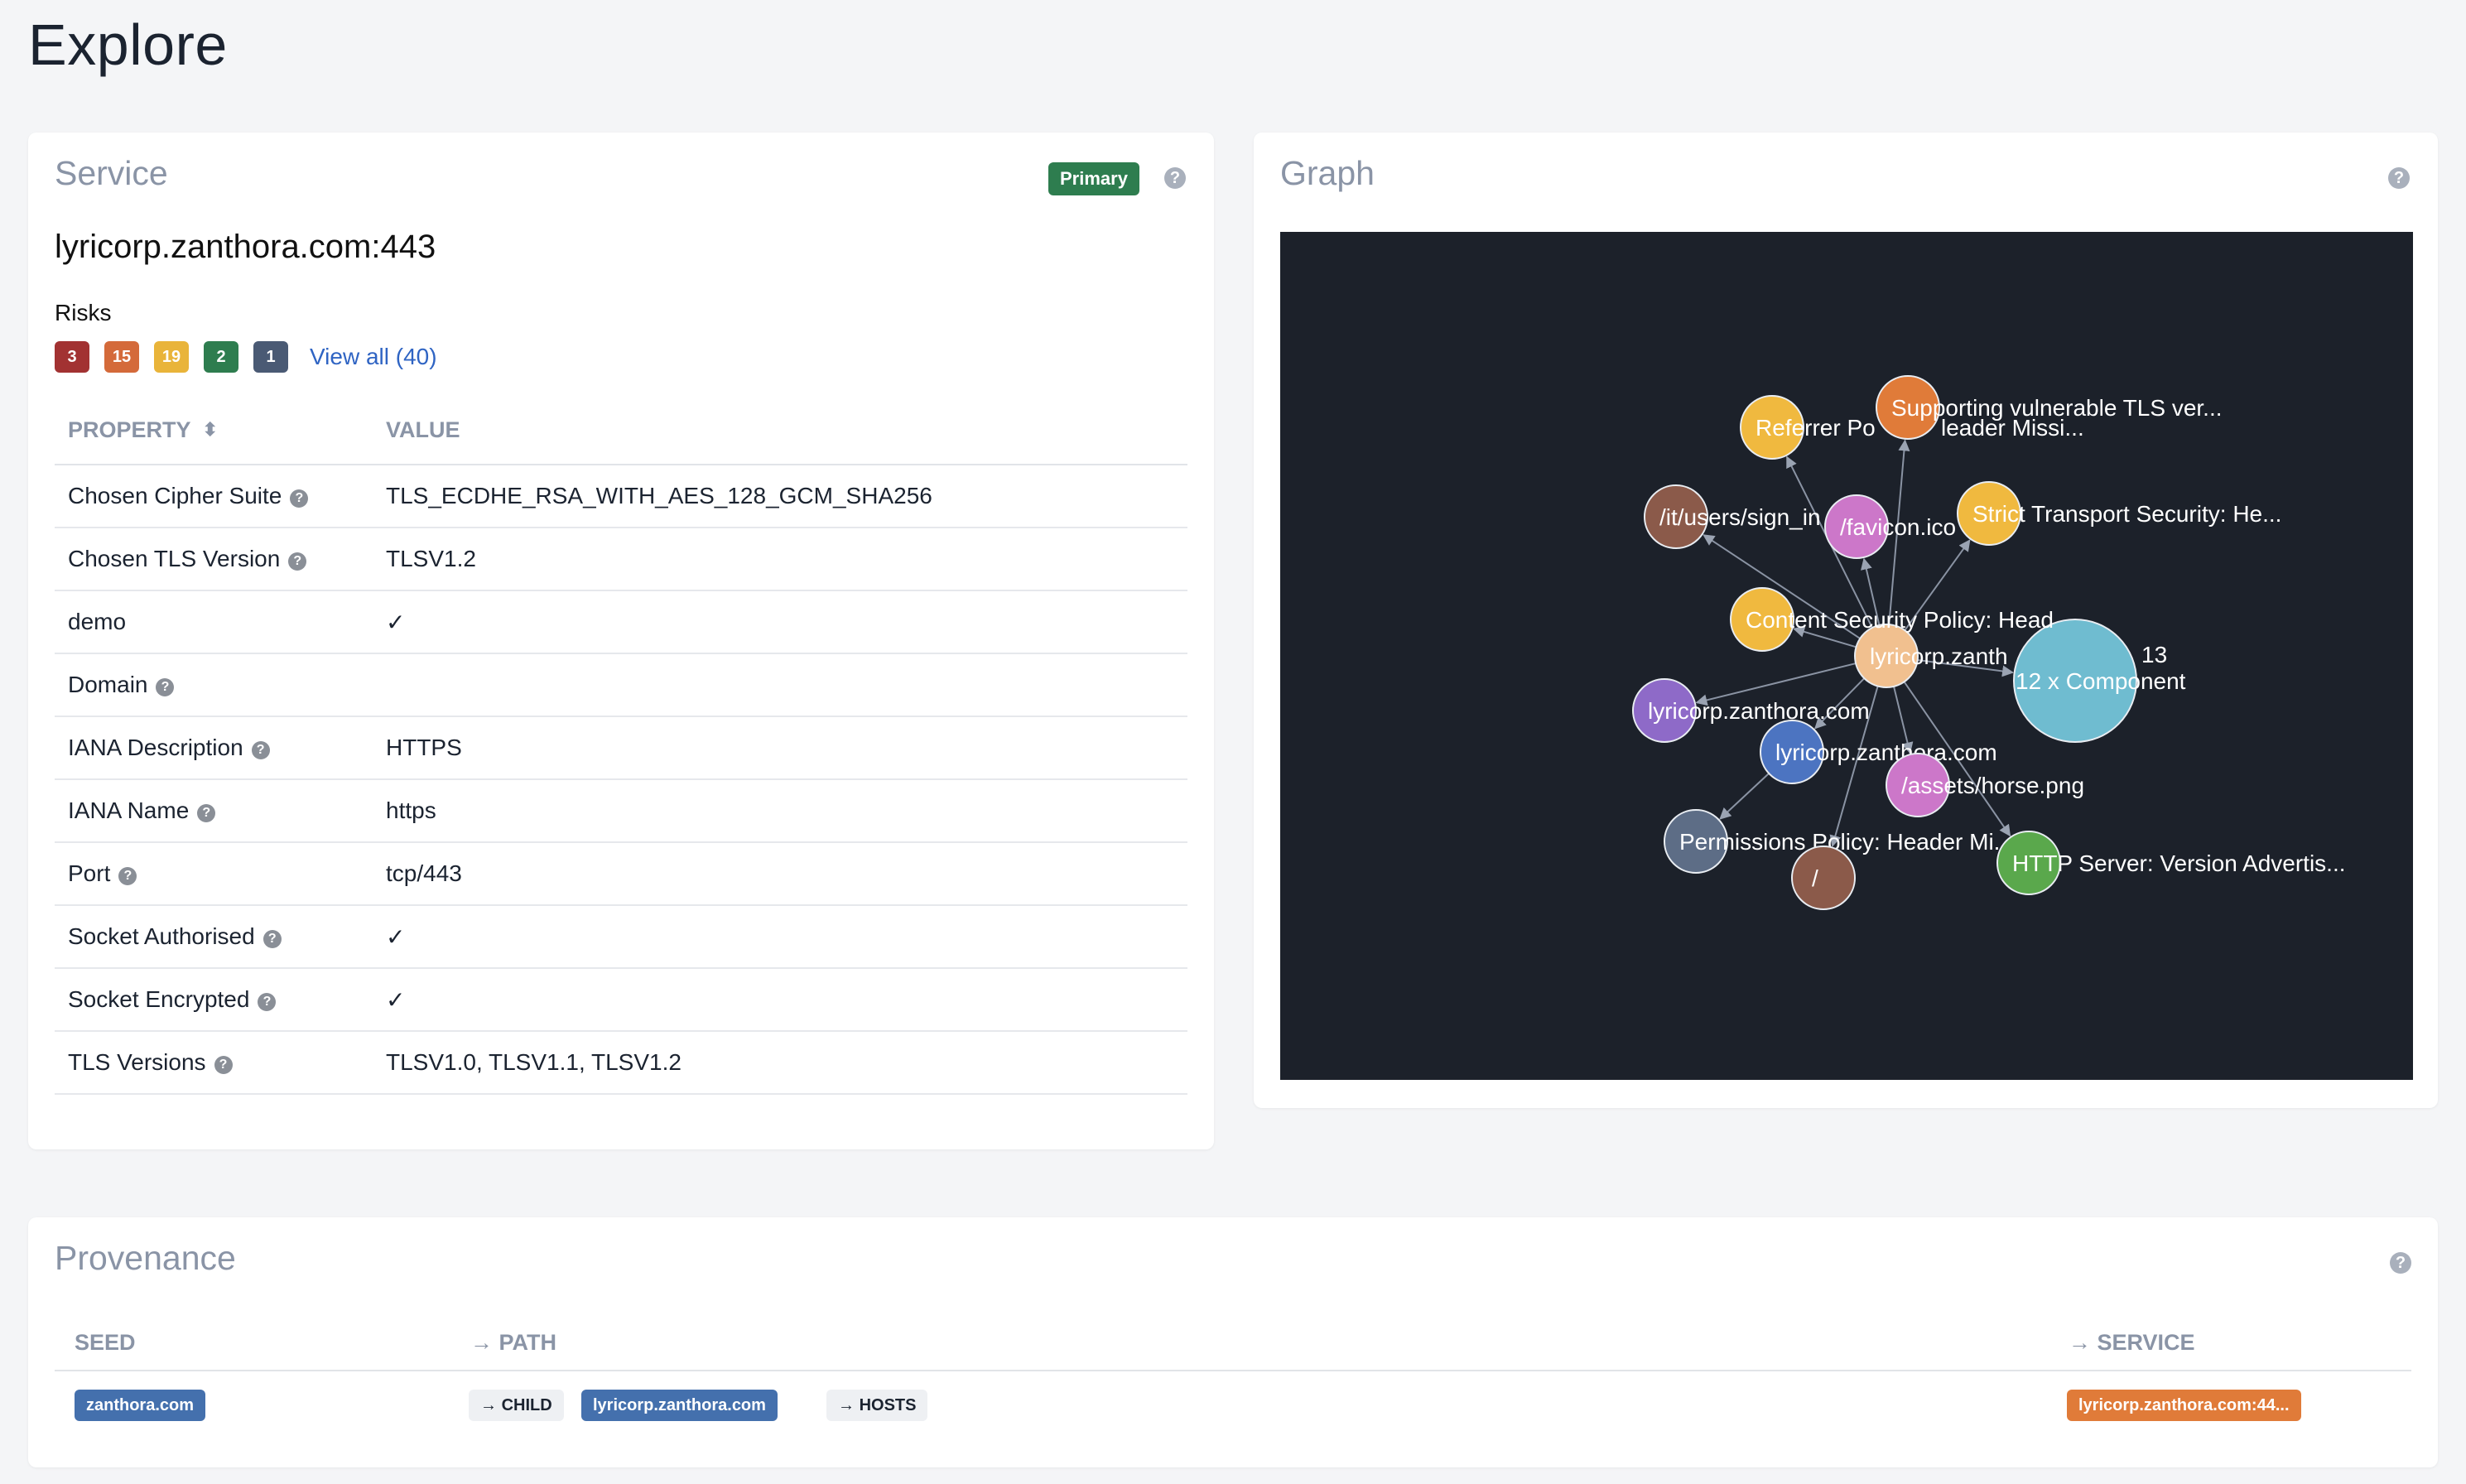 The height and width of the screenshot is (1484, 2466). I want to click on table-row: Domain?, so click(621, 685).